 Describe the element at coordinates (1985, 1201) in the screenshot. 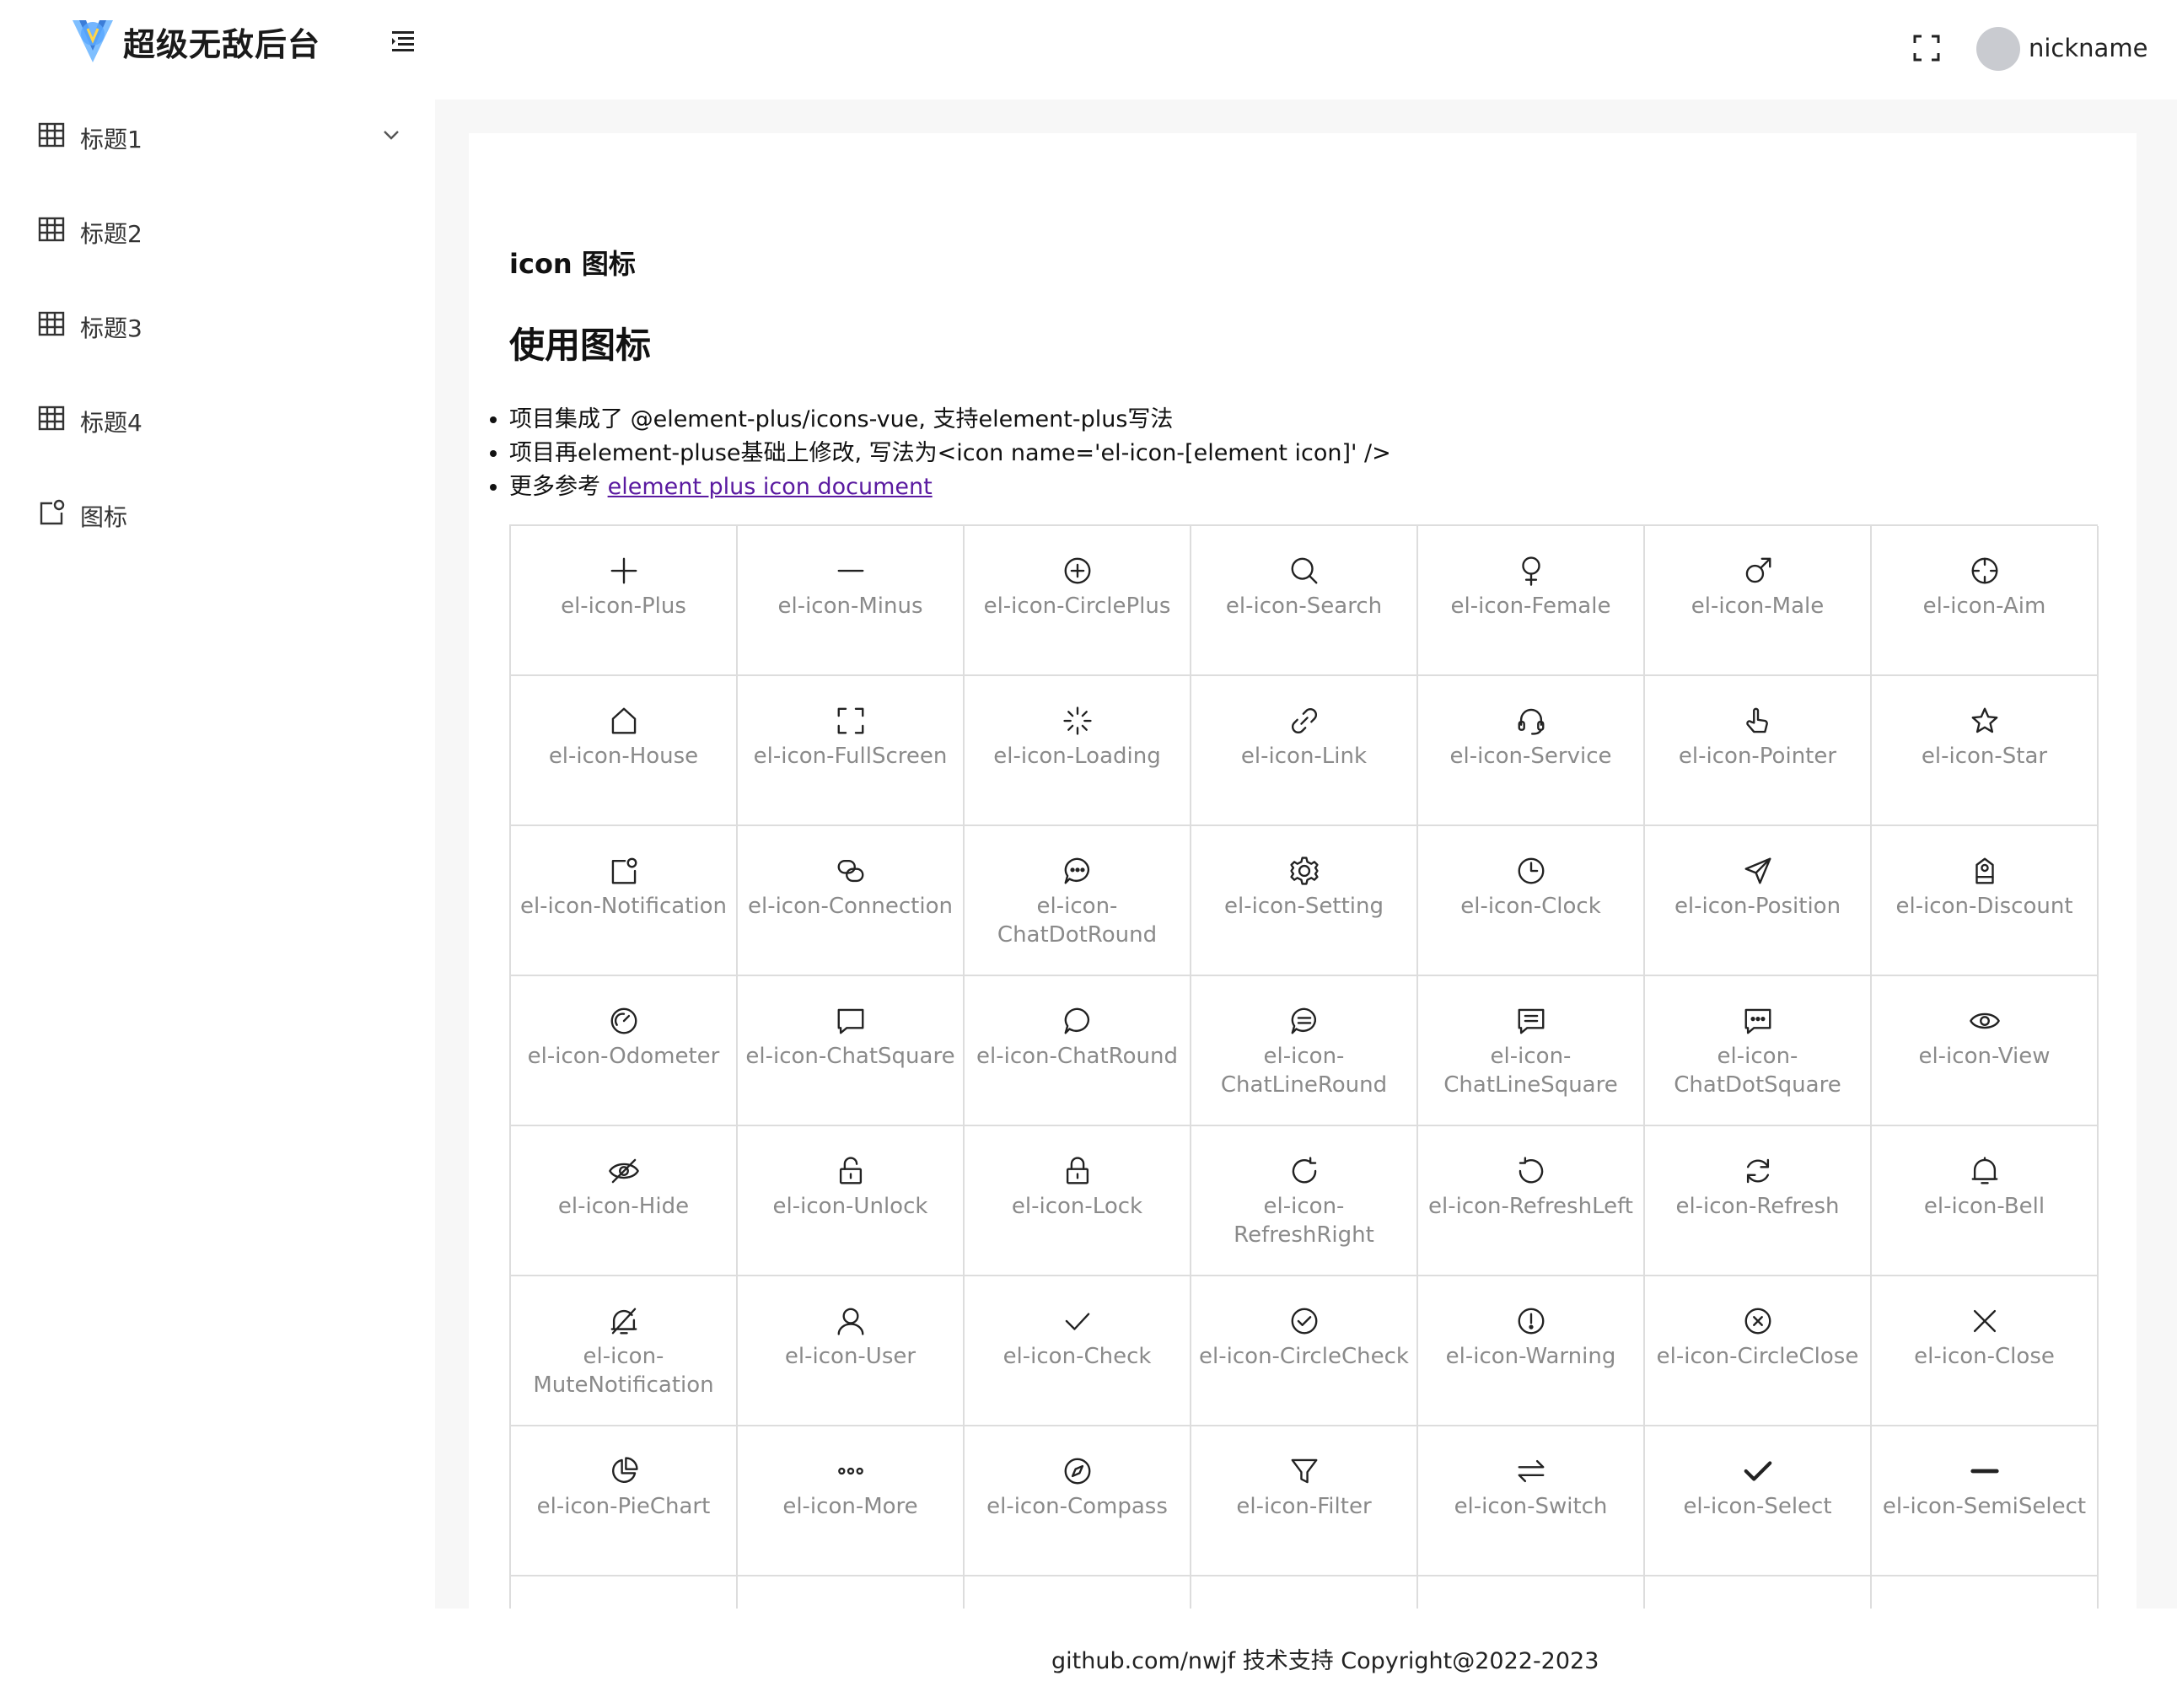

I see `icon-cell: el-icon-Bell` at that location.